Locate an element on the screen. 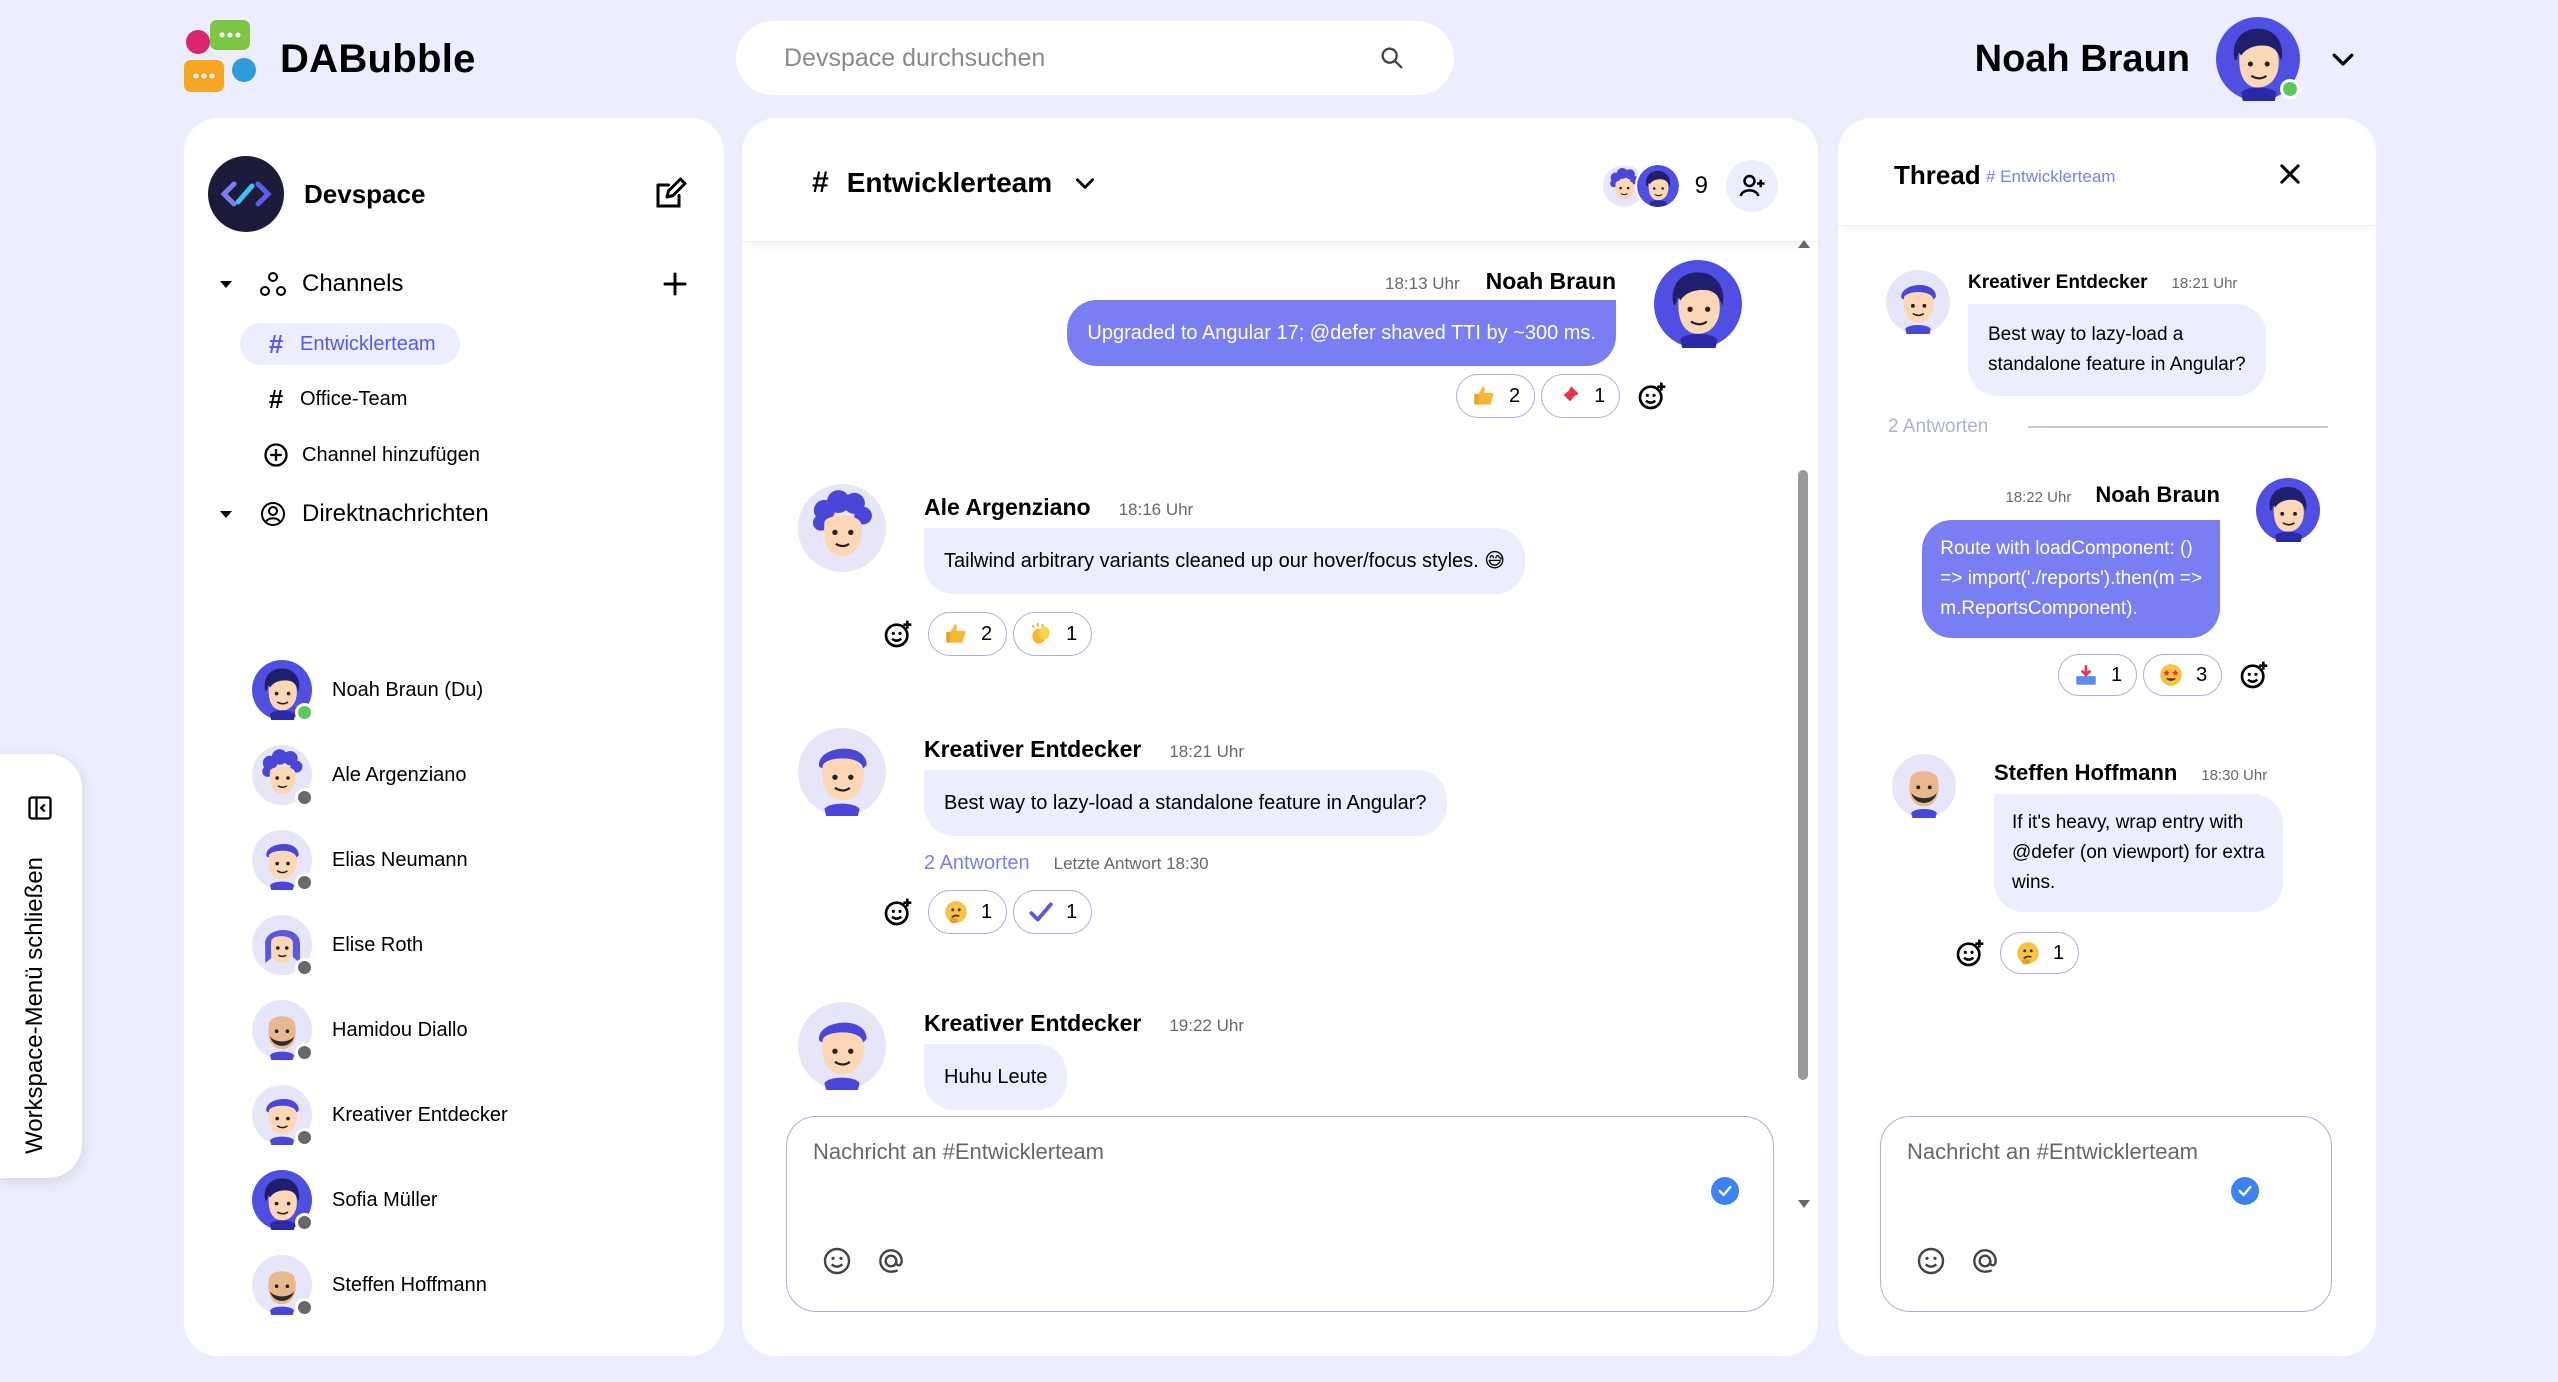 This screenshot has height=1382, width=2558. reaction-clapping: 1 is located at coordinates (1053, 634).